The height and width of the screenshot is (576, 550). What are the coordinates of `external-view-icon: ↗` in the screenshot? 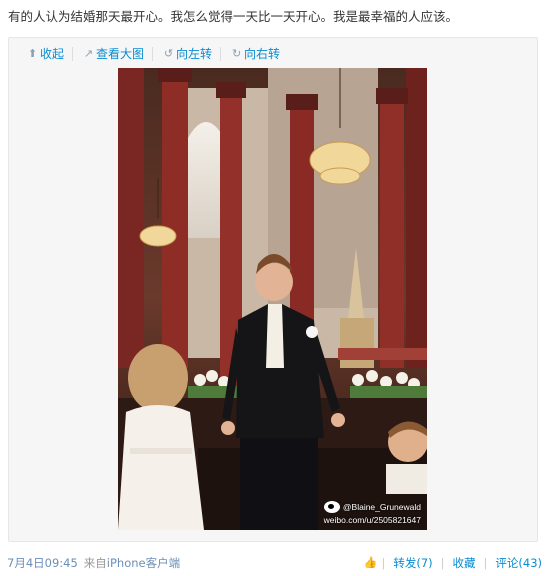 It's located at (88, 53).